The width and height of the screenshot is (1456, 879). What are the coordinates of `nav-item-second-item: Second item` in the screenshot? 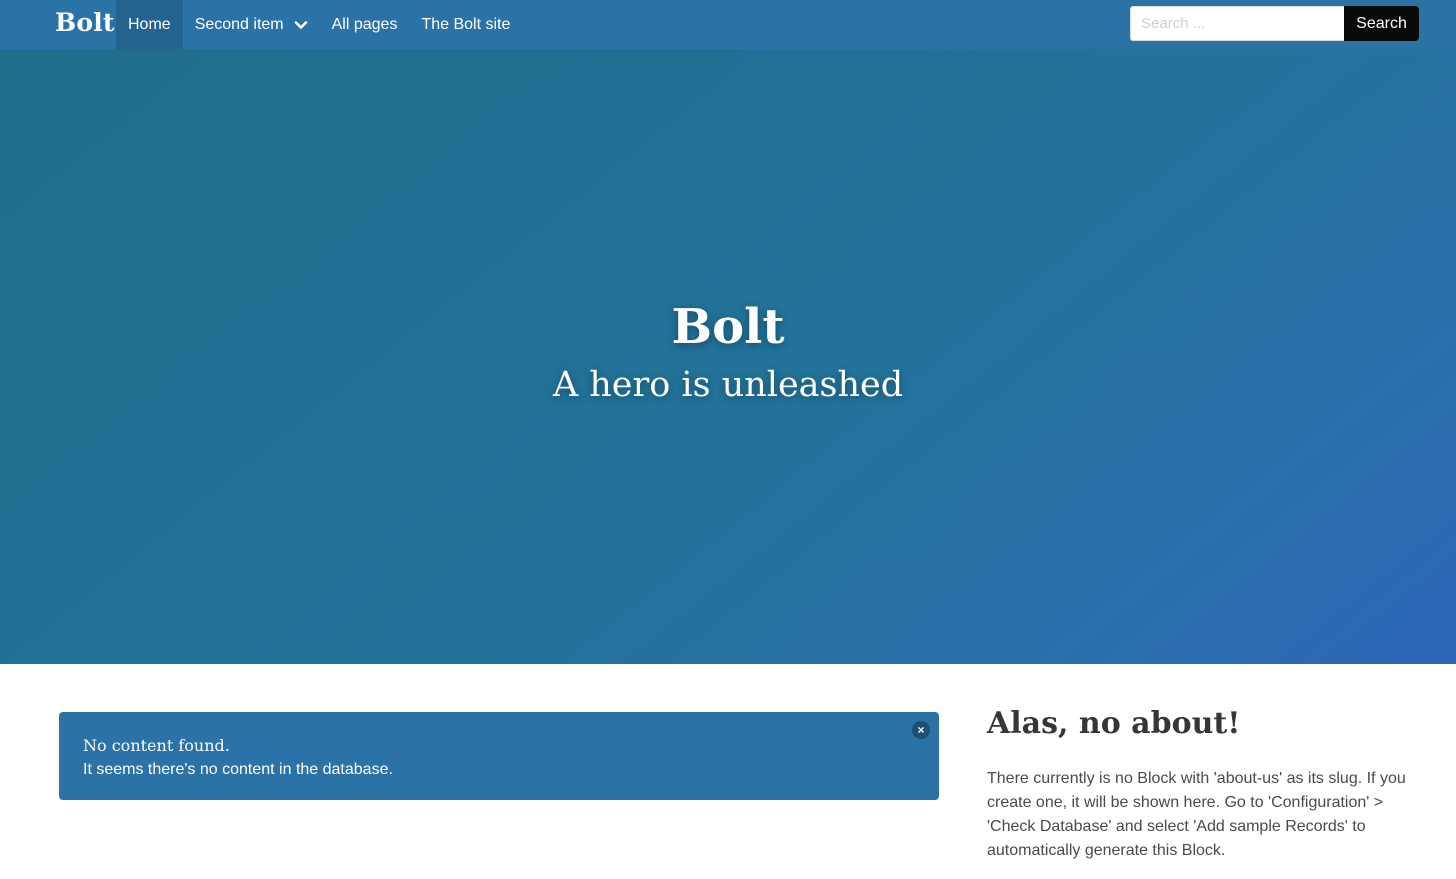 It's located at (251, 24).